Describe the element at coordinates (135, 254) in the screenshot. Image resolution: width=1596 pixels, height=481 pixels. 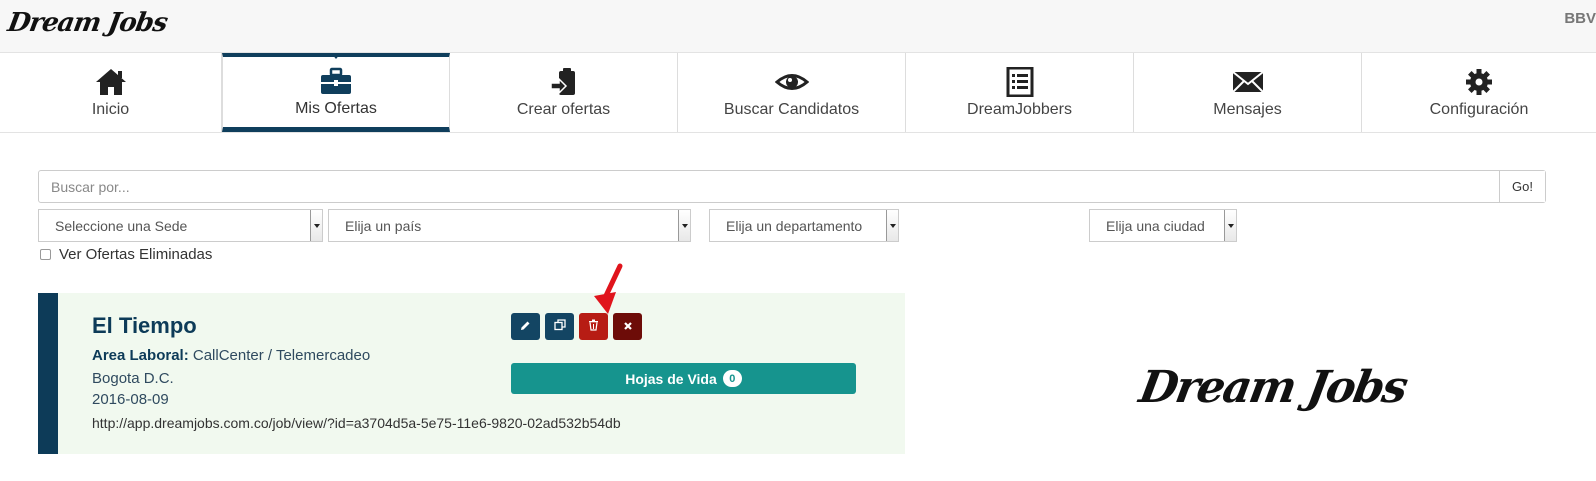
I see `deleted-offers-label: Ver Ofertas Eliminadas` at that location.